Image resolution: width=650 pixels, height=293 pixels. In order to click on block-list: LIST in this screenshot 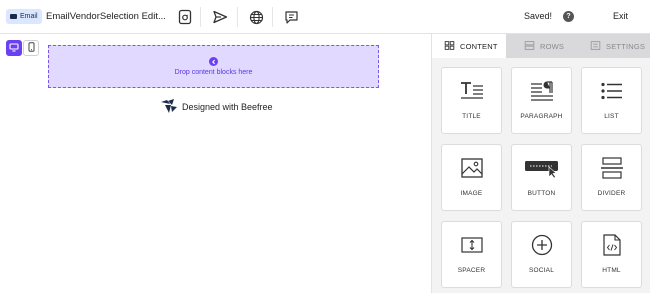, I will do `click(611, 100)`.